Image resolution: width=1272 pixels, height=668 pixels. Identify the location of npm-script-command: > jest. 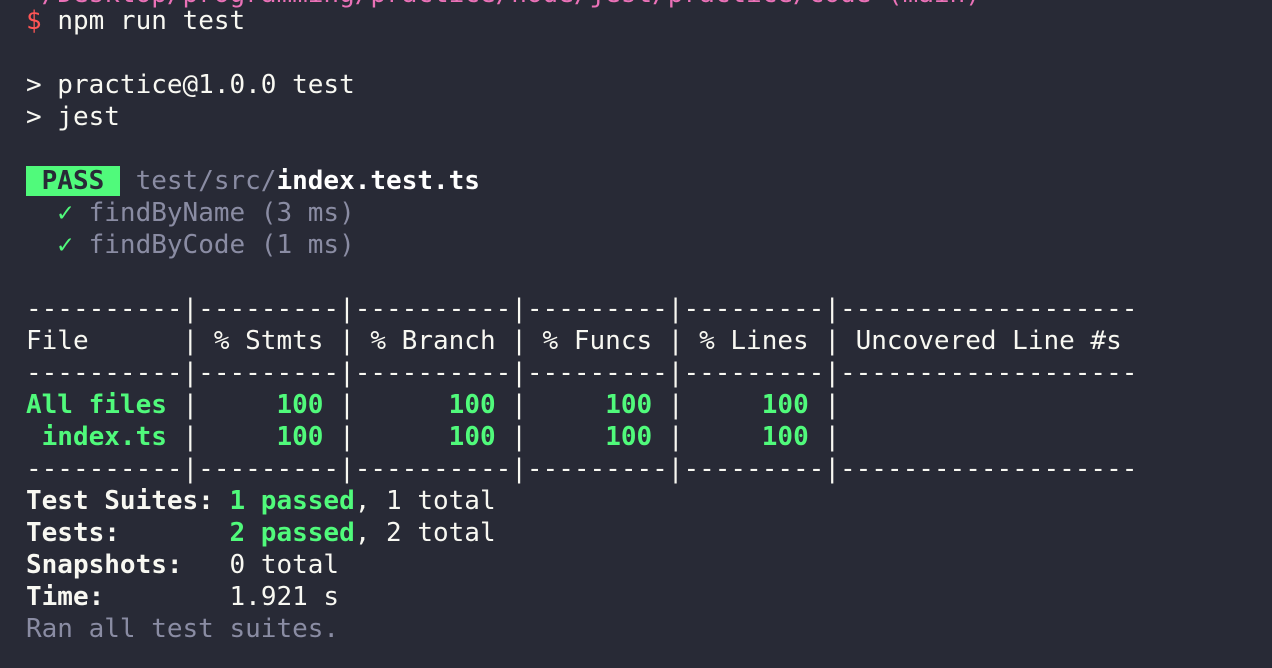
(73, 117).